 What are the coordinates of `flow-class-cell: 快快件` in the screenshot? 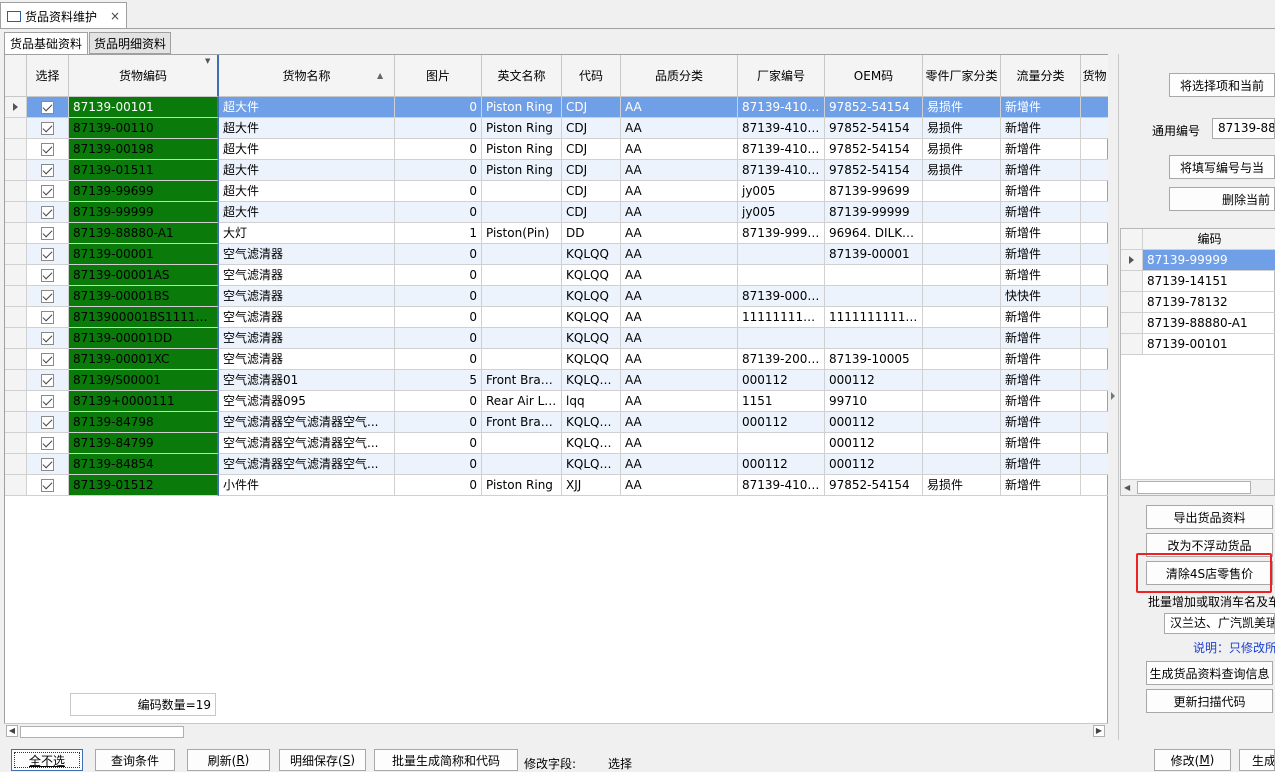 It's located at (1041, 296).